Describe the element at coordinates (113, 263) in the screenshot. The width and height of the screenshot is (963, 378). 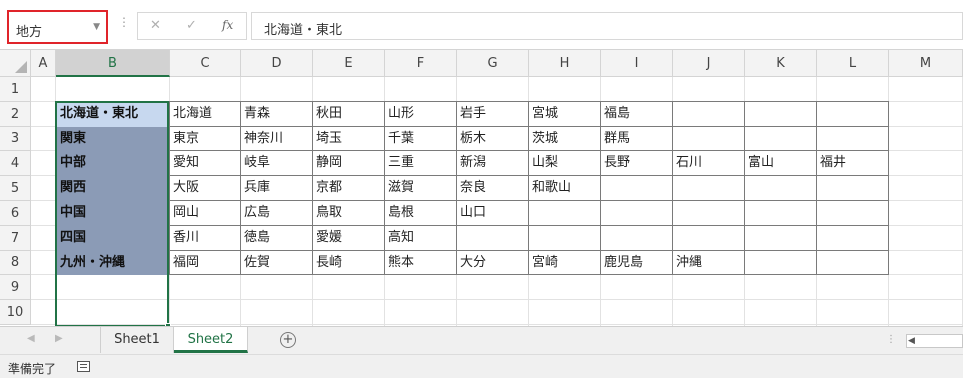
I see `region-cell: 九州・沖縄` at that location.